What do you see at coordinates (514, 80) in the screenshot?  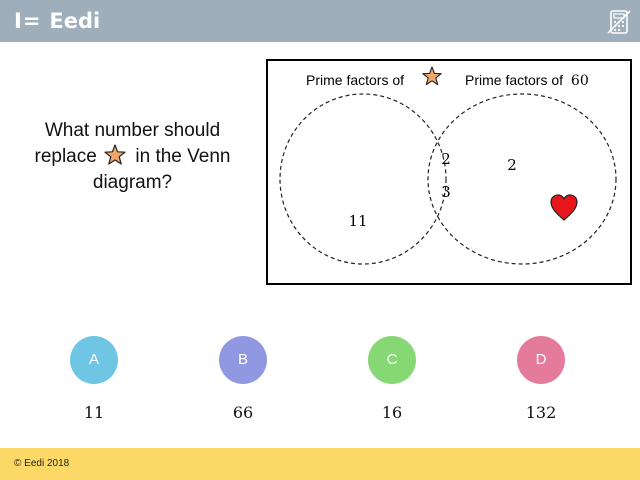 I see `right-set-label-text: Prime factors of` at bounding box center [514, 80].